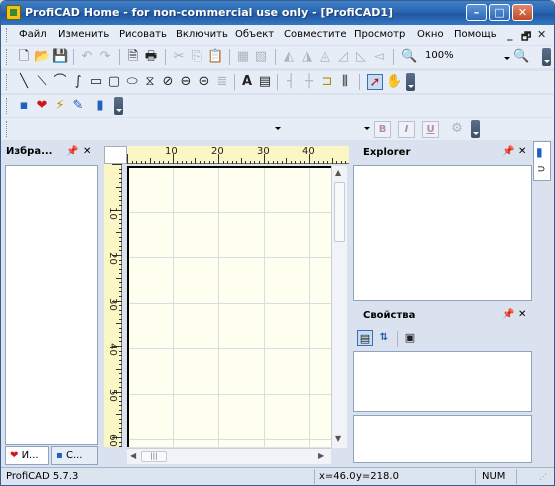  I want to click on menu-view: Просмотр, so click(379, 34).